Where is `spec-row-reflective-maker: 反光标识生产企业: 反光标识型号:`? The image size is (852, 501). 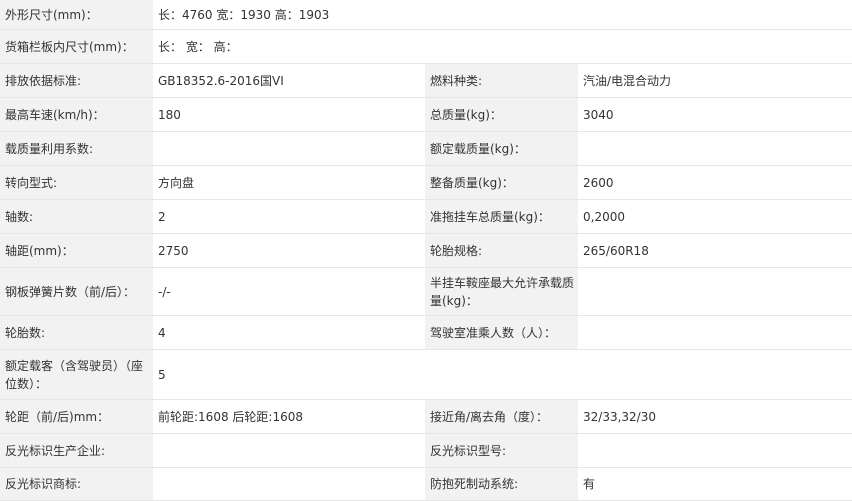 spec-row-reflective-maker: 反光标识生产企业: 反光标识型号: is located at coordinates (426, 450).